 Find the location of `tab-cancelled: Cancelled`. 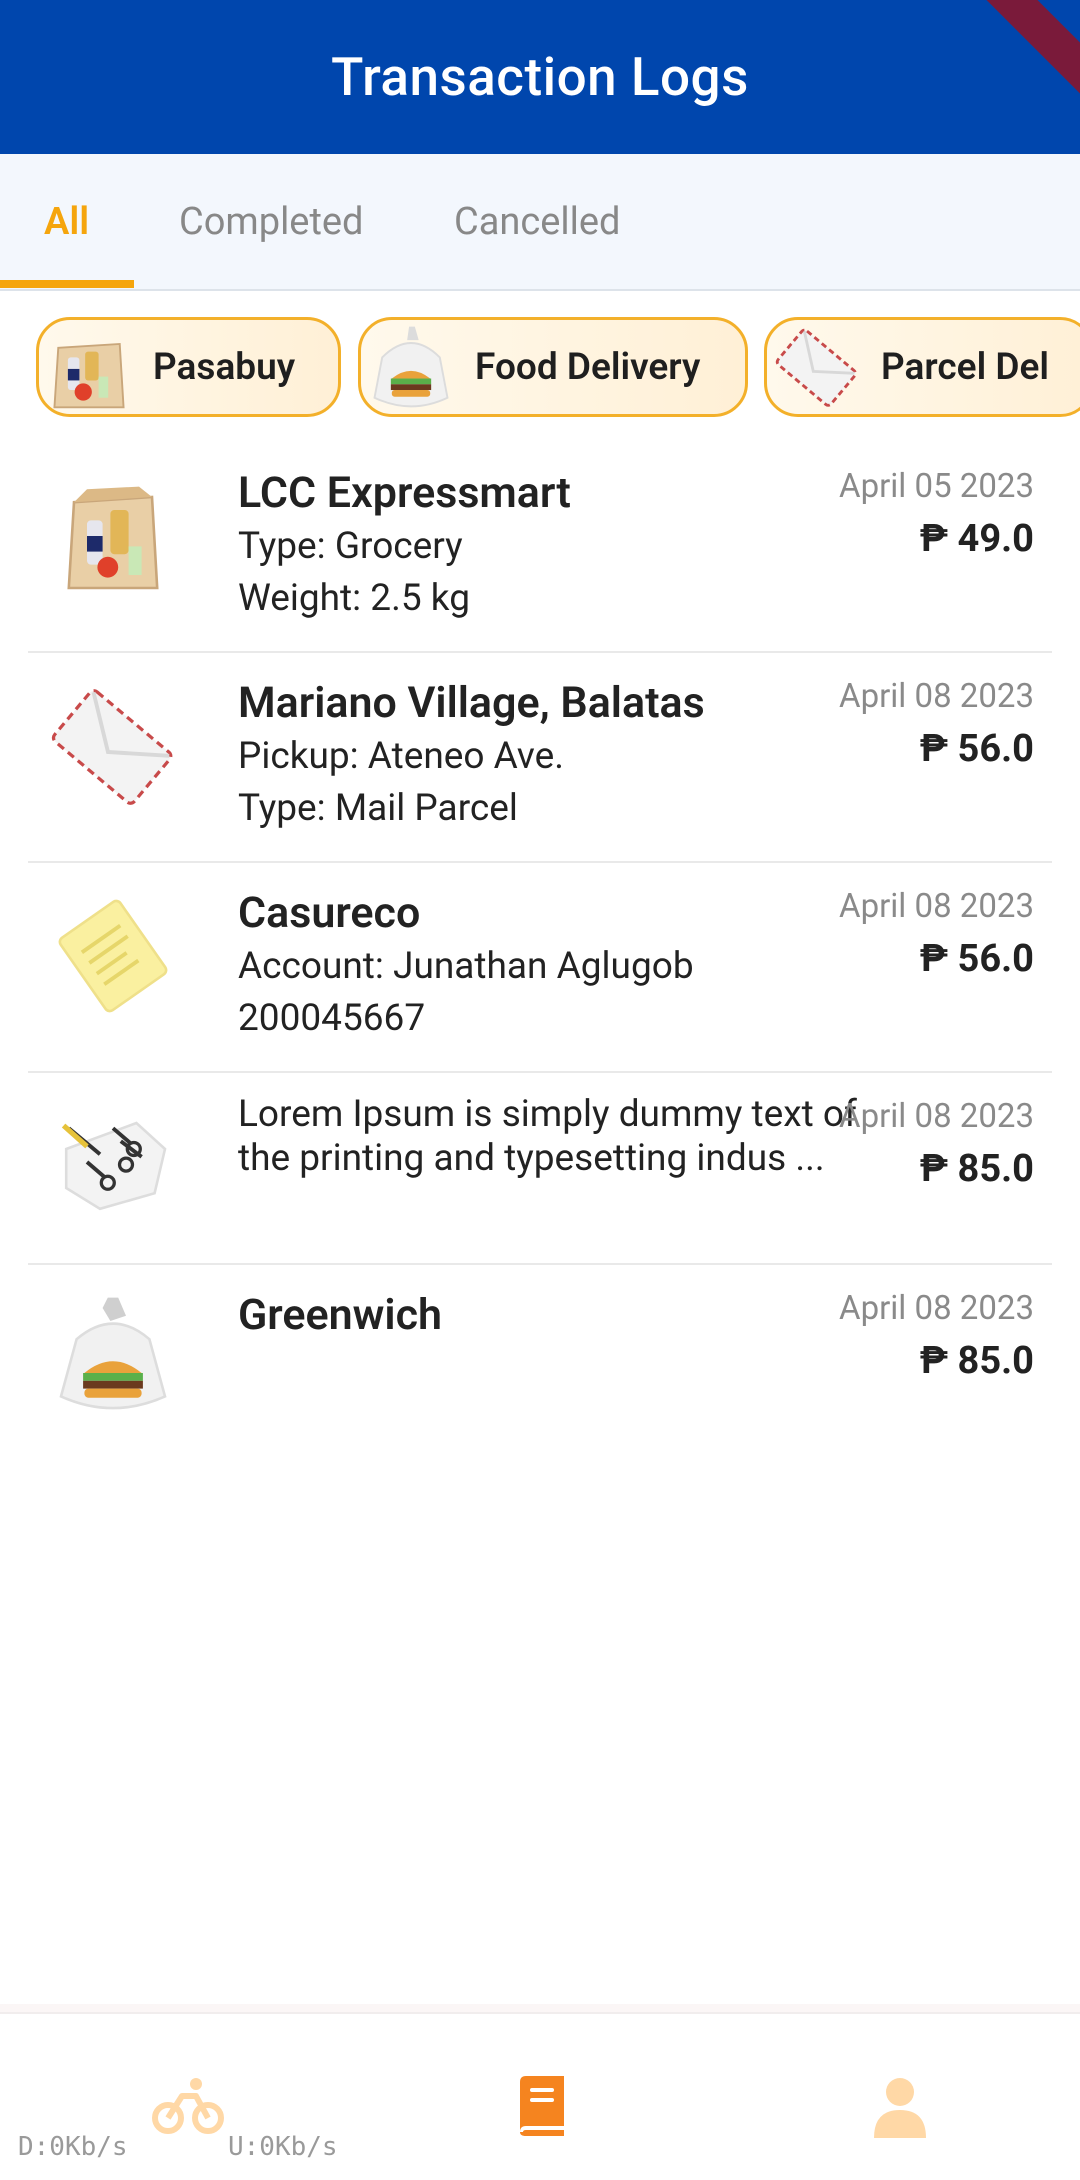

tab-cancelled: Cancelled is located at coordinates (537, 221).